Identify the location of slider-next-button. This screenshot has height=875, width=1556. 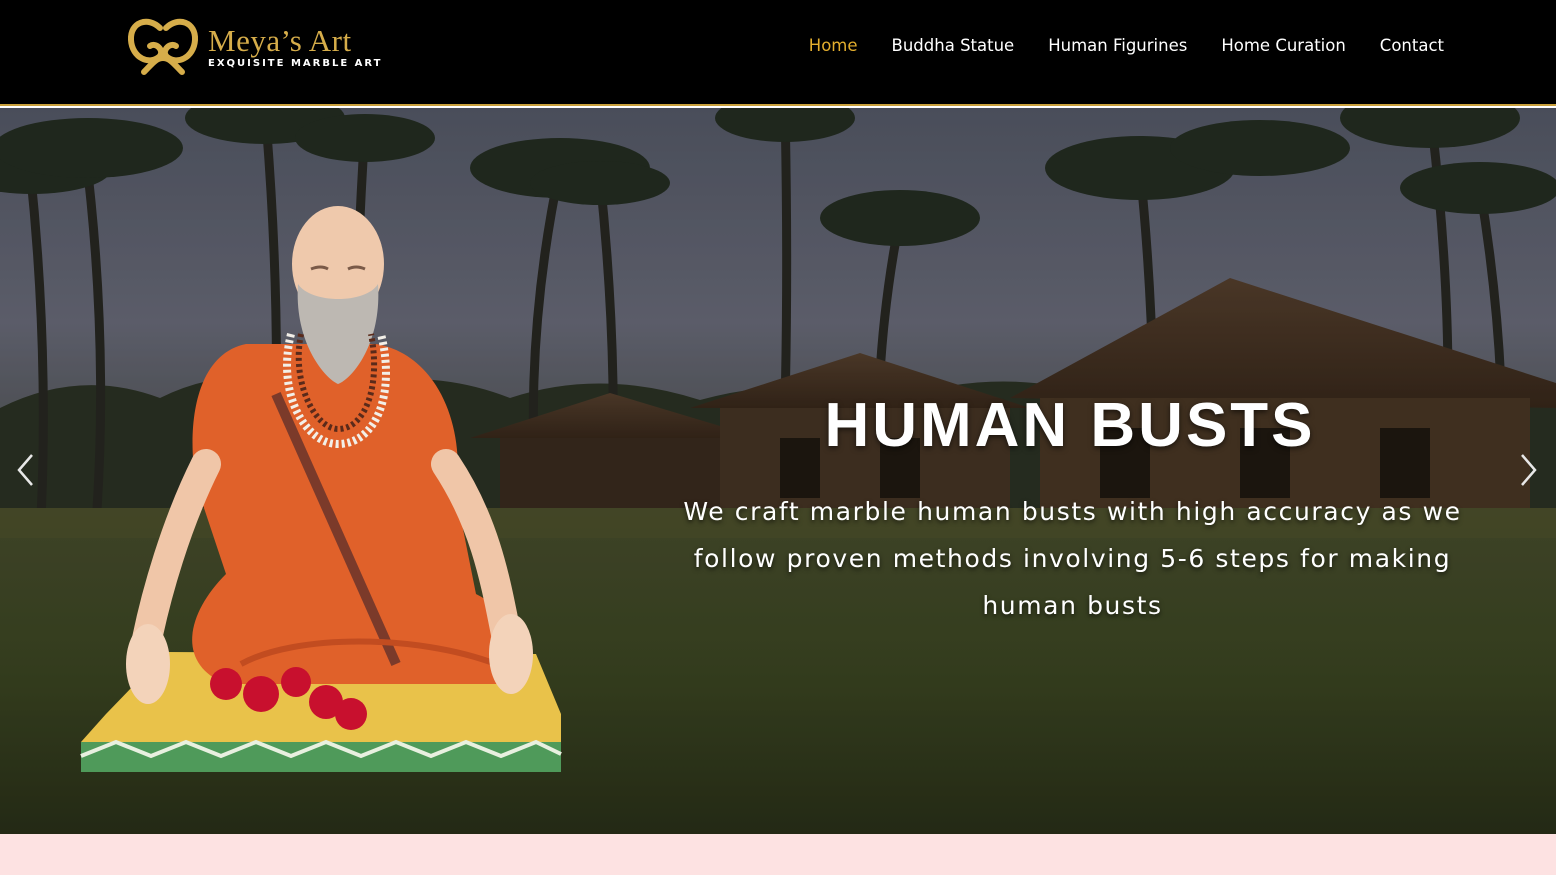
(1529, 470).